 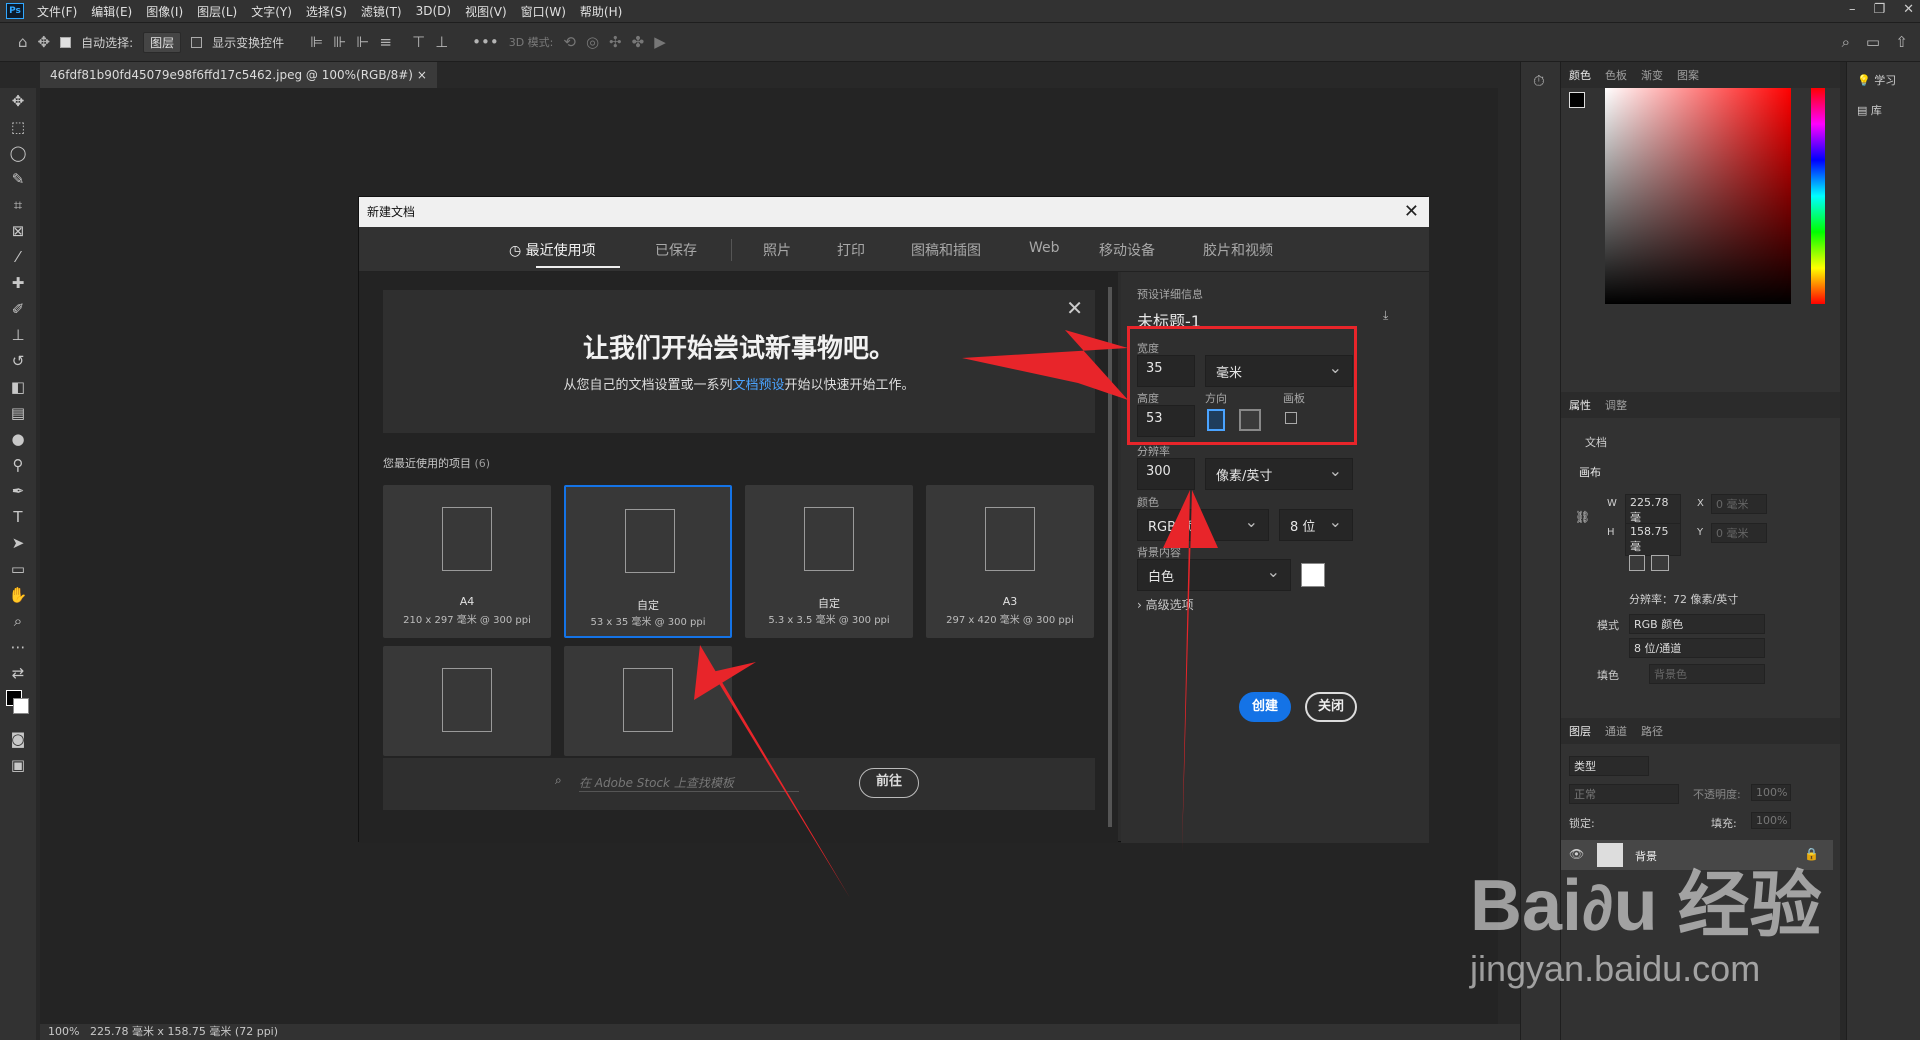 What do you see at coordinates (18, 595) in the screenshot?
I see `hand-icon: ✋` at bounding box center [18, 595].